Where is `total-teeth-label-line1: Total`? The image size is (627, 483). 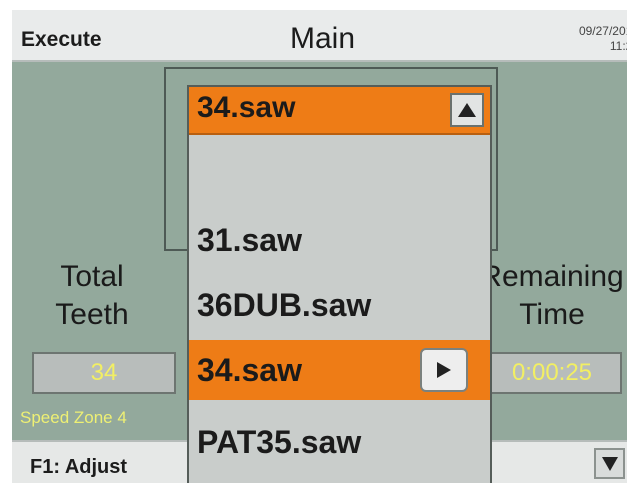 total-teeth-label-line1: Total is located at coordinates (92, 276).